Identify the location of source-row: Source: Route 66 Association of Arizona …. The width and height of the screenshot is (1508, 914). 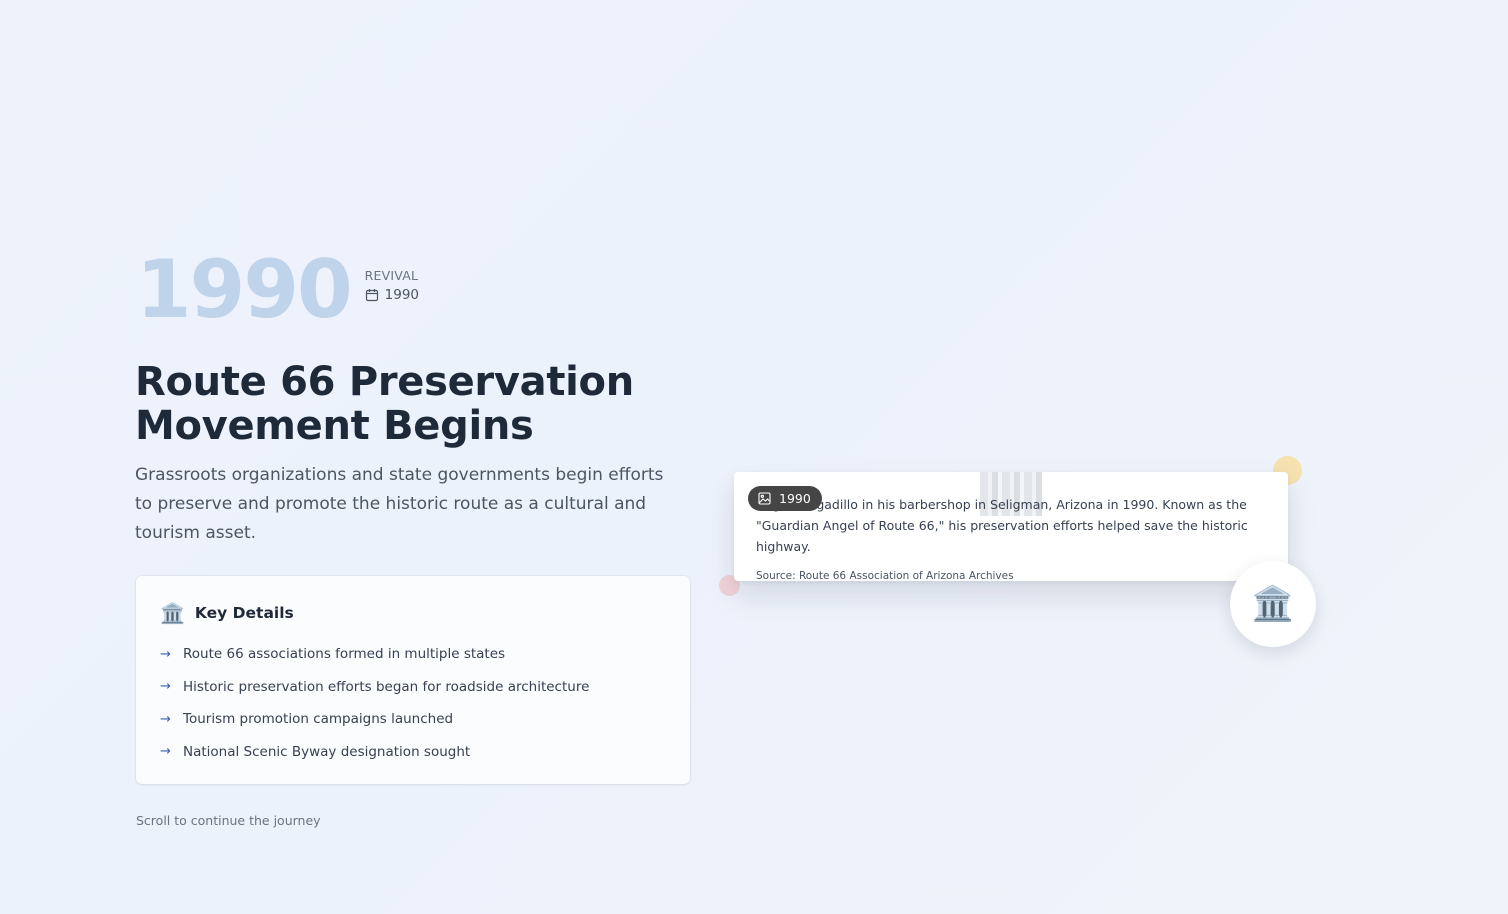
(1011, 576).